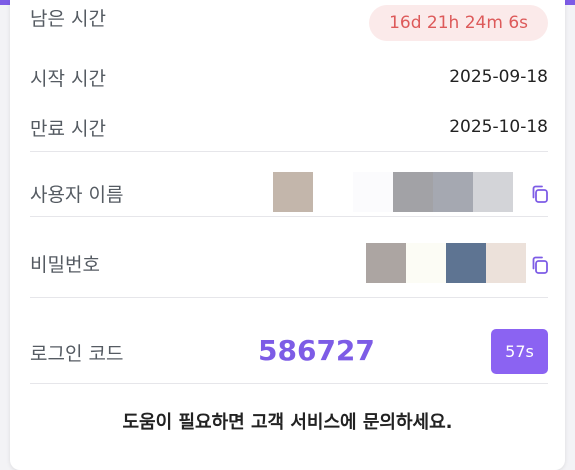  I want to click on login-code-label: 로그인 코드, so click(77, 354).